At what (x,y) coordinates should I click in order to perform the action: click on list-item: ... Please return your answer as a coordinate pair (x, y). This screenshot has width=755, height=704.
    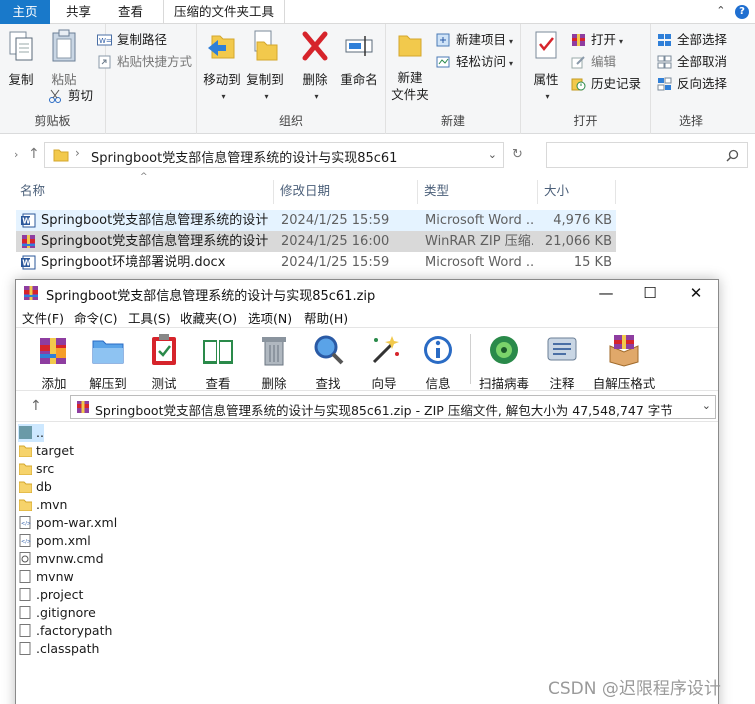
    Looking at the image, I should click on (31, 433).